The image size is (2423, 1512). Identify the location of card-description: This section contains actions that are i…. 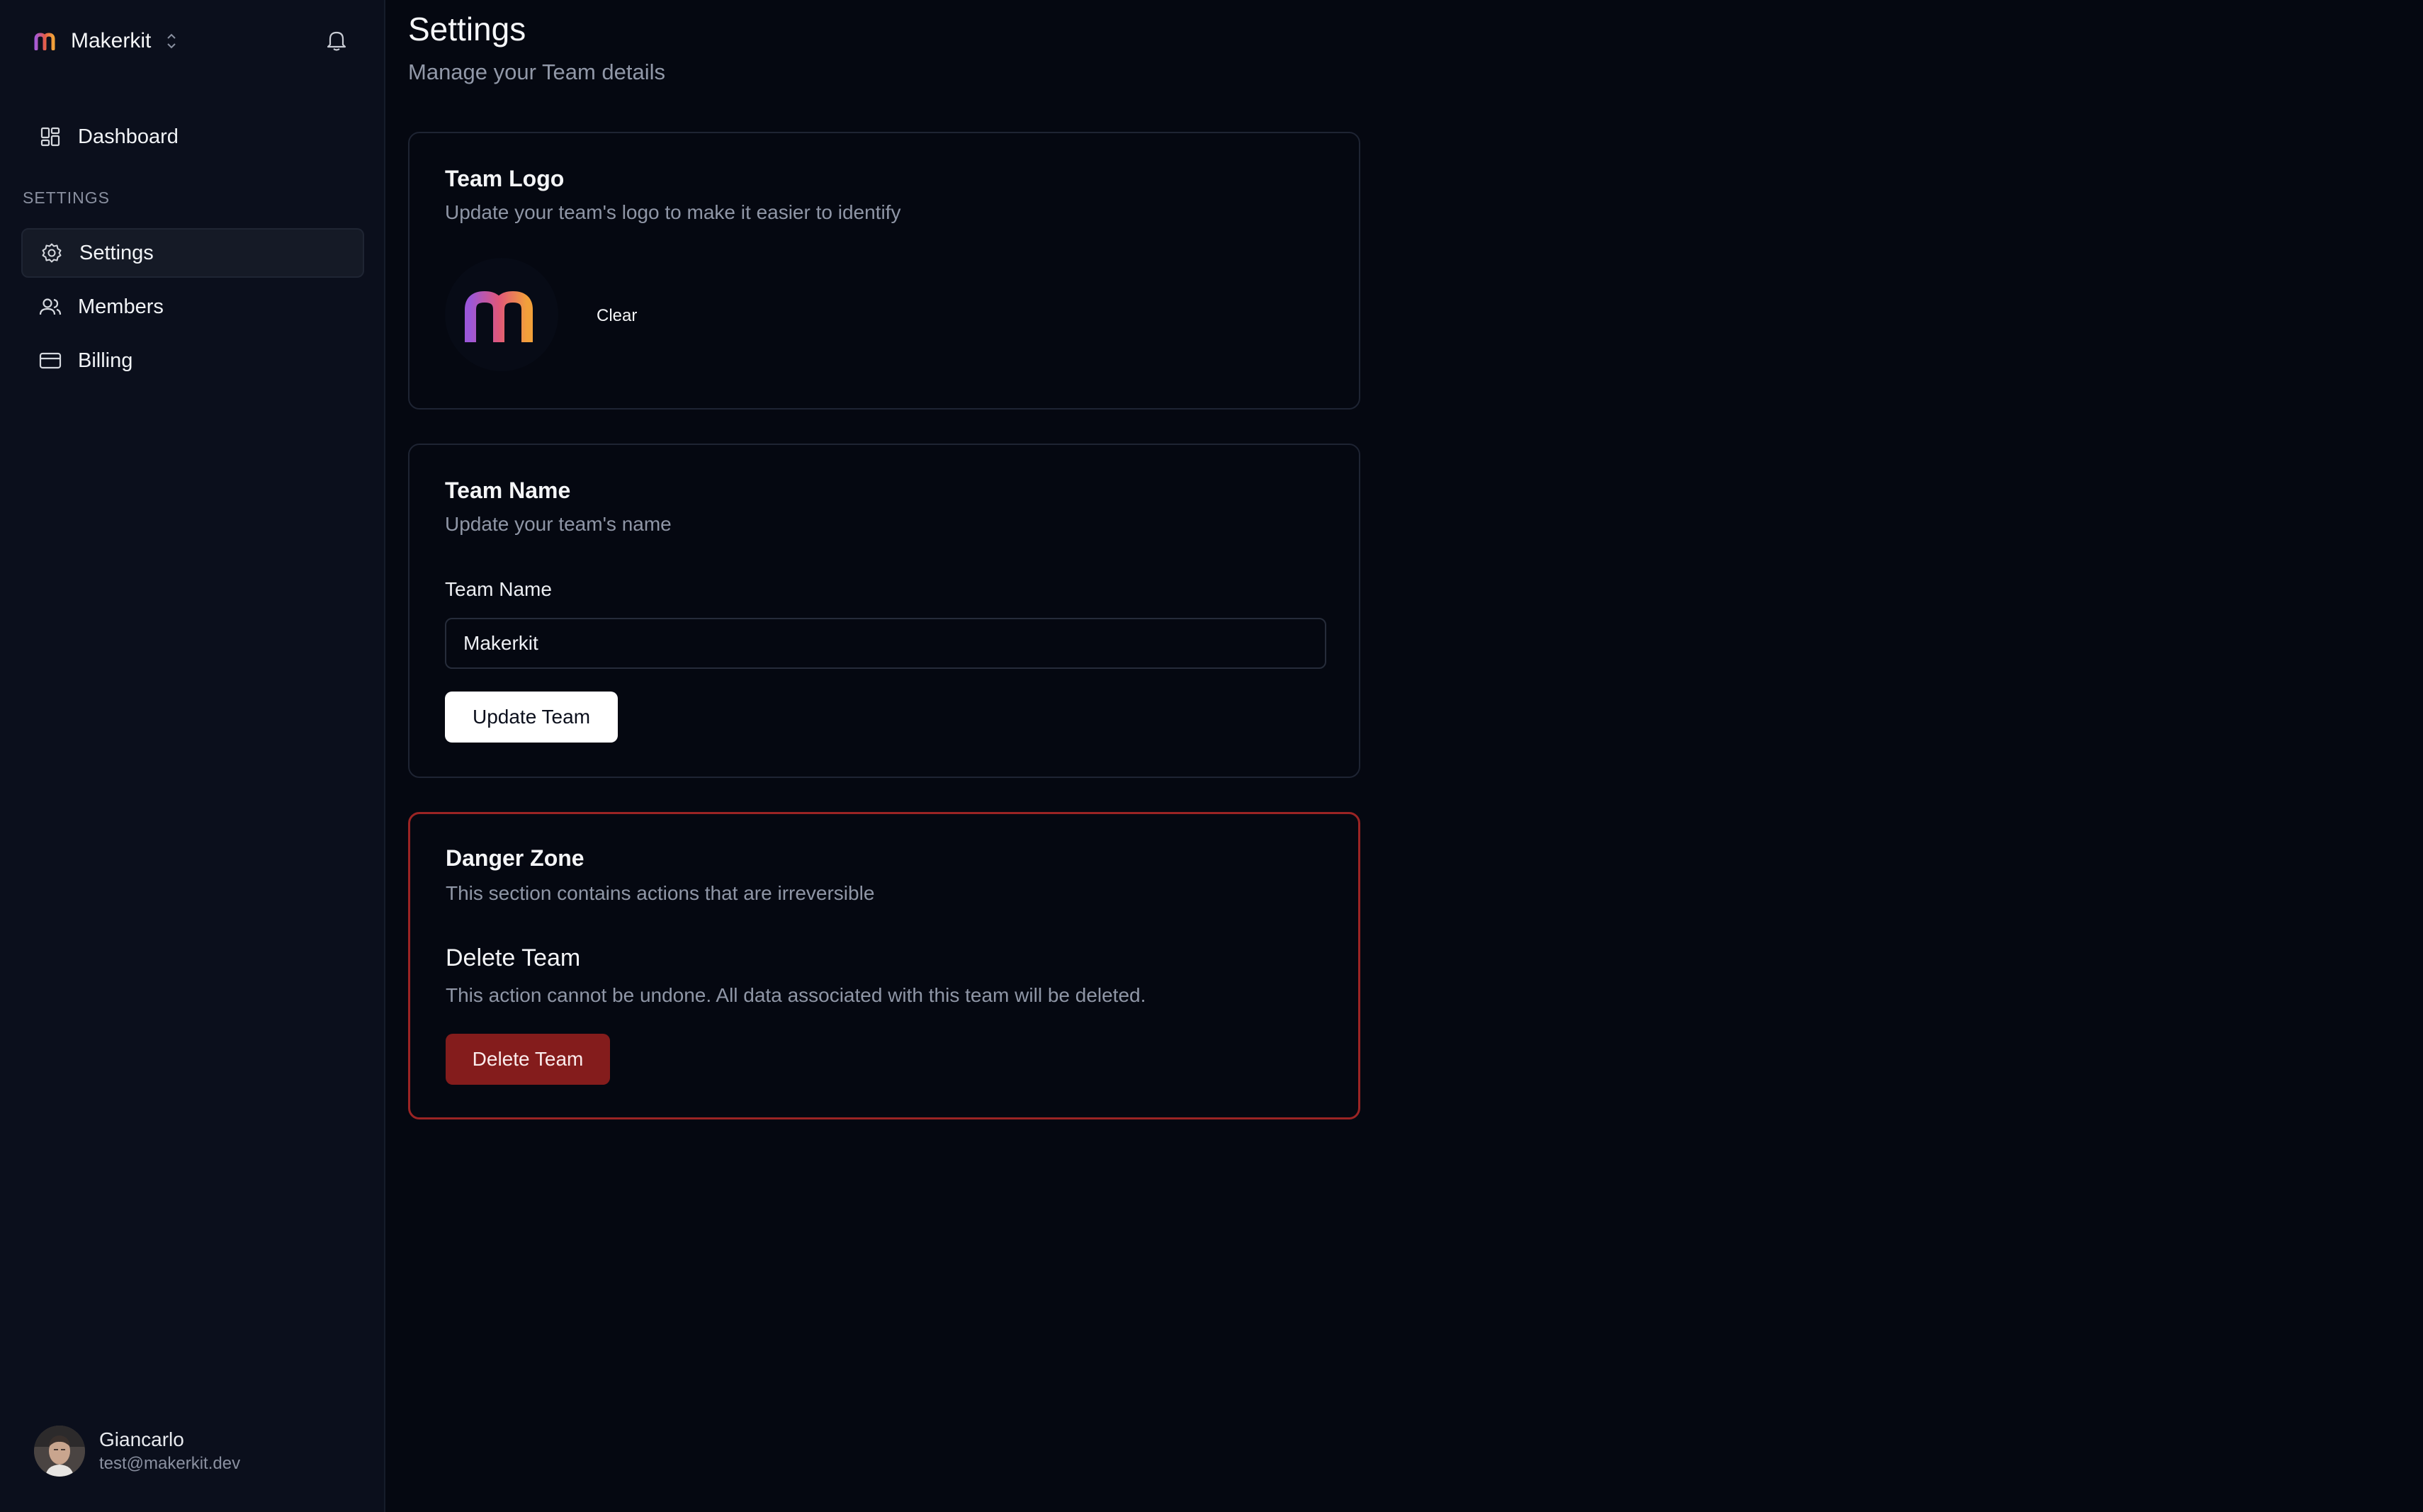
(660, 893).